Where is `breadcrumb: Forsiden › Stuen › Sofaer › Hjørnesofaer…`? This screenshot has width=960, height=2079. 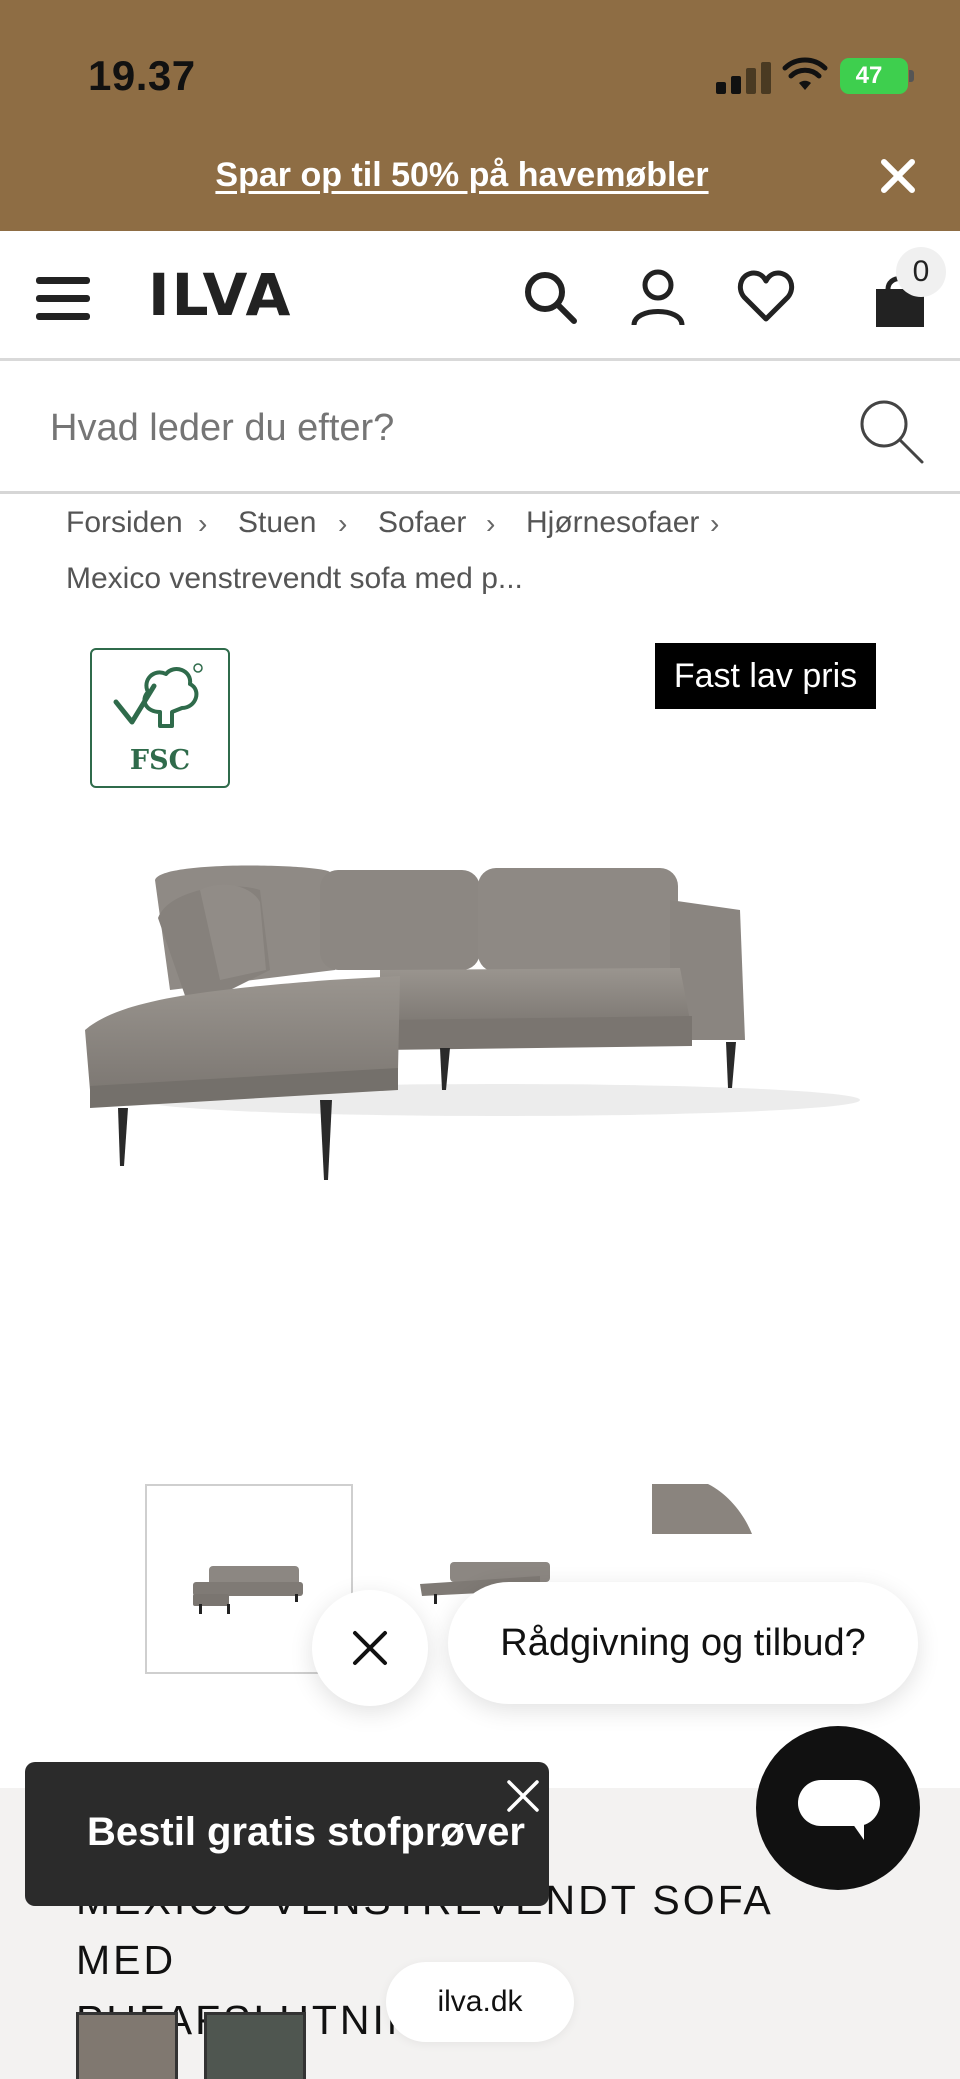 breadcrumb: Forsiden › Stuen › Sofaer › Hjørnesofaer… is located at coordinates (506, 562).